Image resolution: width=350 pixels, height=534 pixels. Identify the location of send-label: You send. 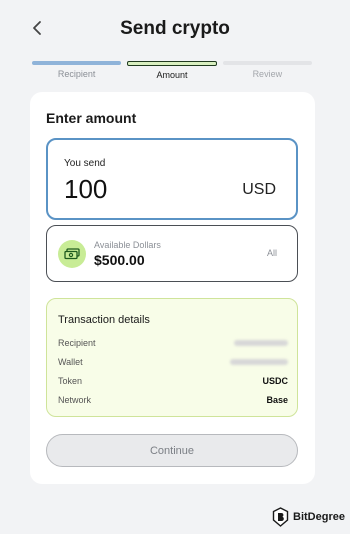
(85, 163).